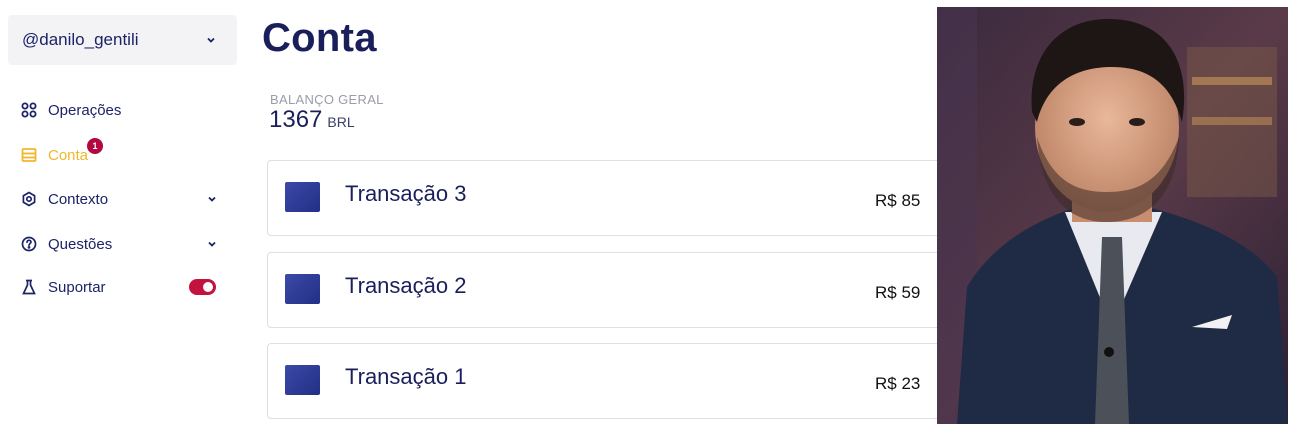 Image resolution: width=1300 pixels, height=432 pixels. I want to click on wallet-icon, so click(29, 155).